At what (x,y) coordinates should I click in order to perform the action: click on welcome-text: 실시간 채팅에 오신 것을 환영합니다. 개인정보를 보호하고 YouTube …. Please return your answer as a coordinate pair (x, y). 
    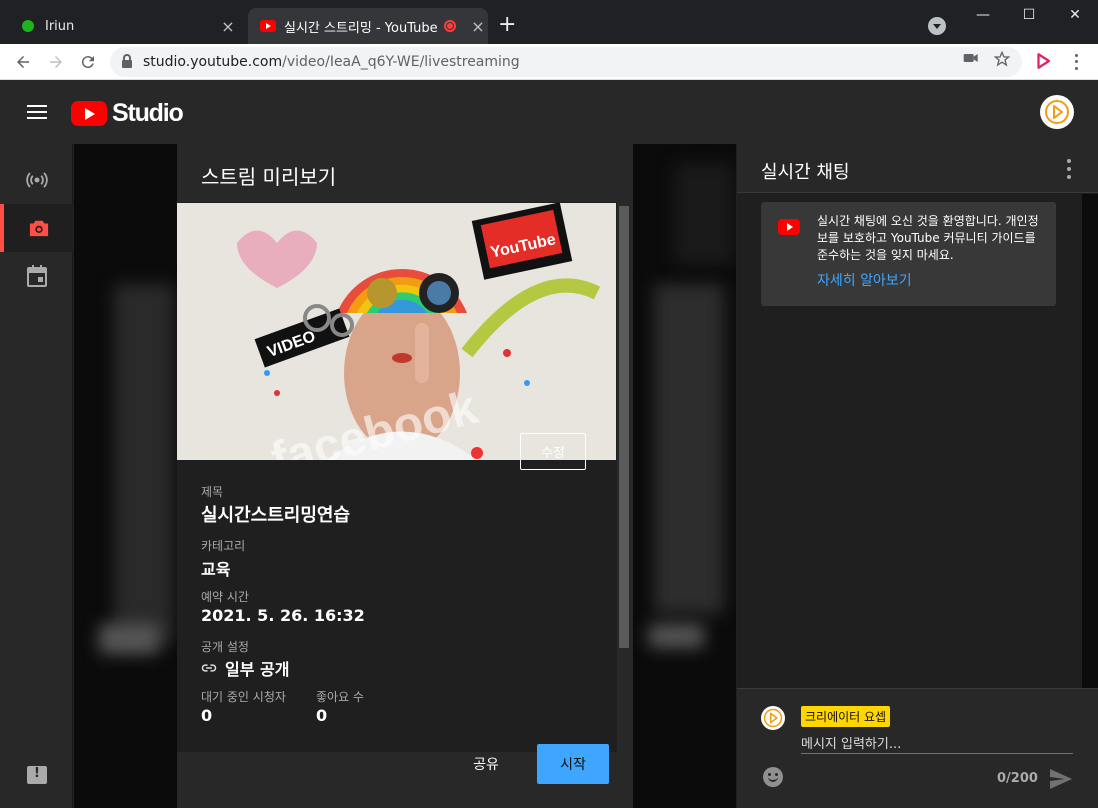
    Looking at the image, I should click on (928, 238).